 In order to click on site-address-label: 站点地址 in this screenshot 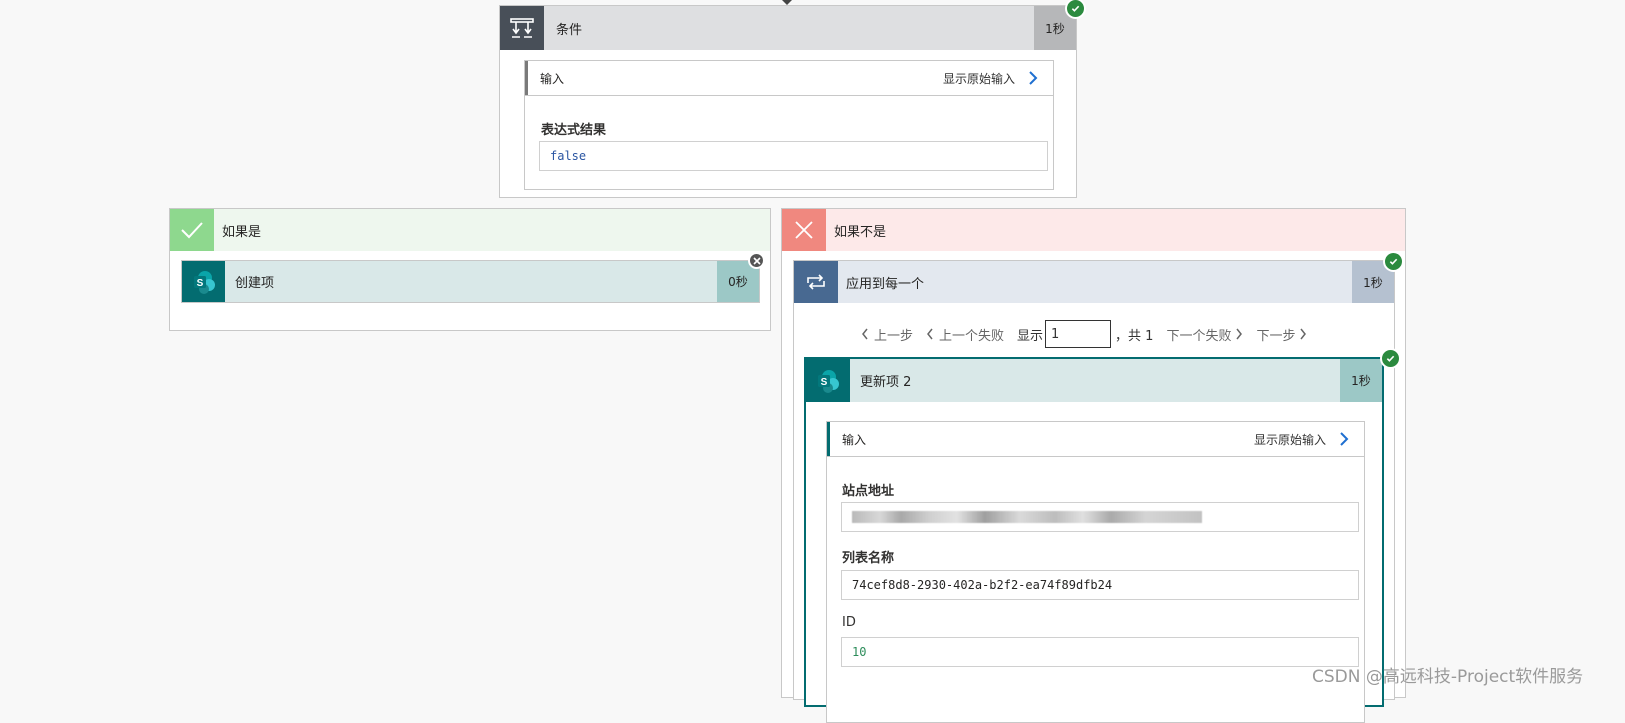, I will do `click(868, 491)`.